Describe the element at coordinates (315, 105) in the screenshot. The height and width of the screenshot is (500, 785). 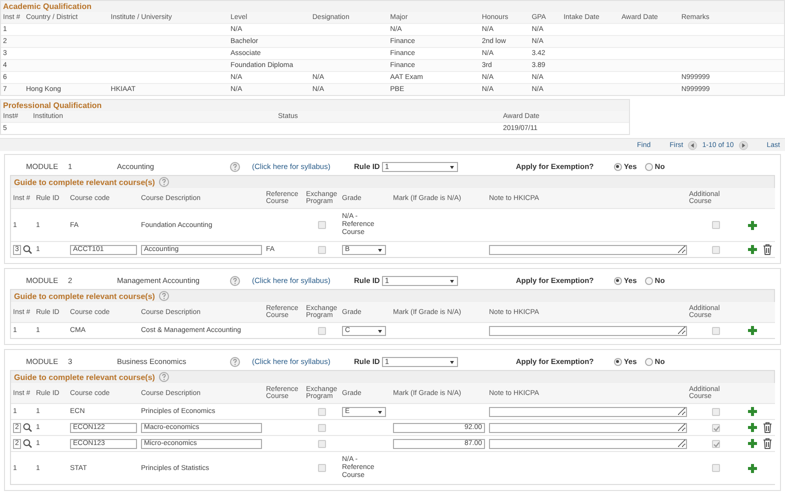
I see `section-title: Professional Qualification` at that location.